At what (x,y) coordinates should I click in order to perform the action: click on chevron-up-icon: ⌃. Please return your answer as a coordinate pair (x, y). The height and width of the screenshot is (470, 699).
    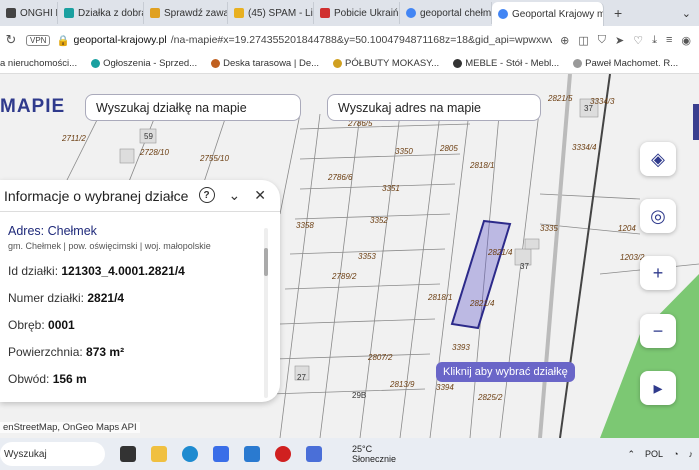
    Looking at the image, I should click on (632, 454).